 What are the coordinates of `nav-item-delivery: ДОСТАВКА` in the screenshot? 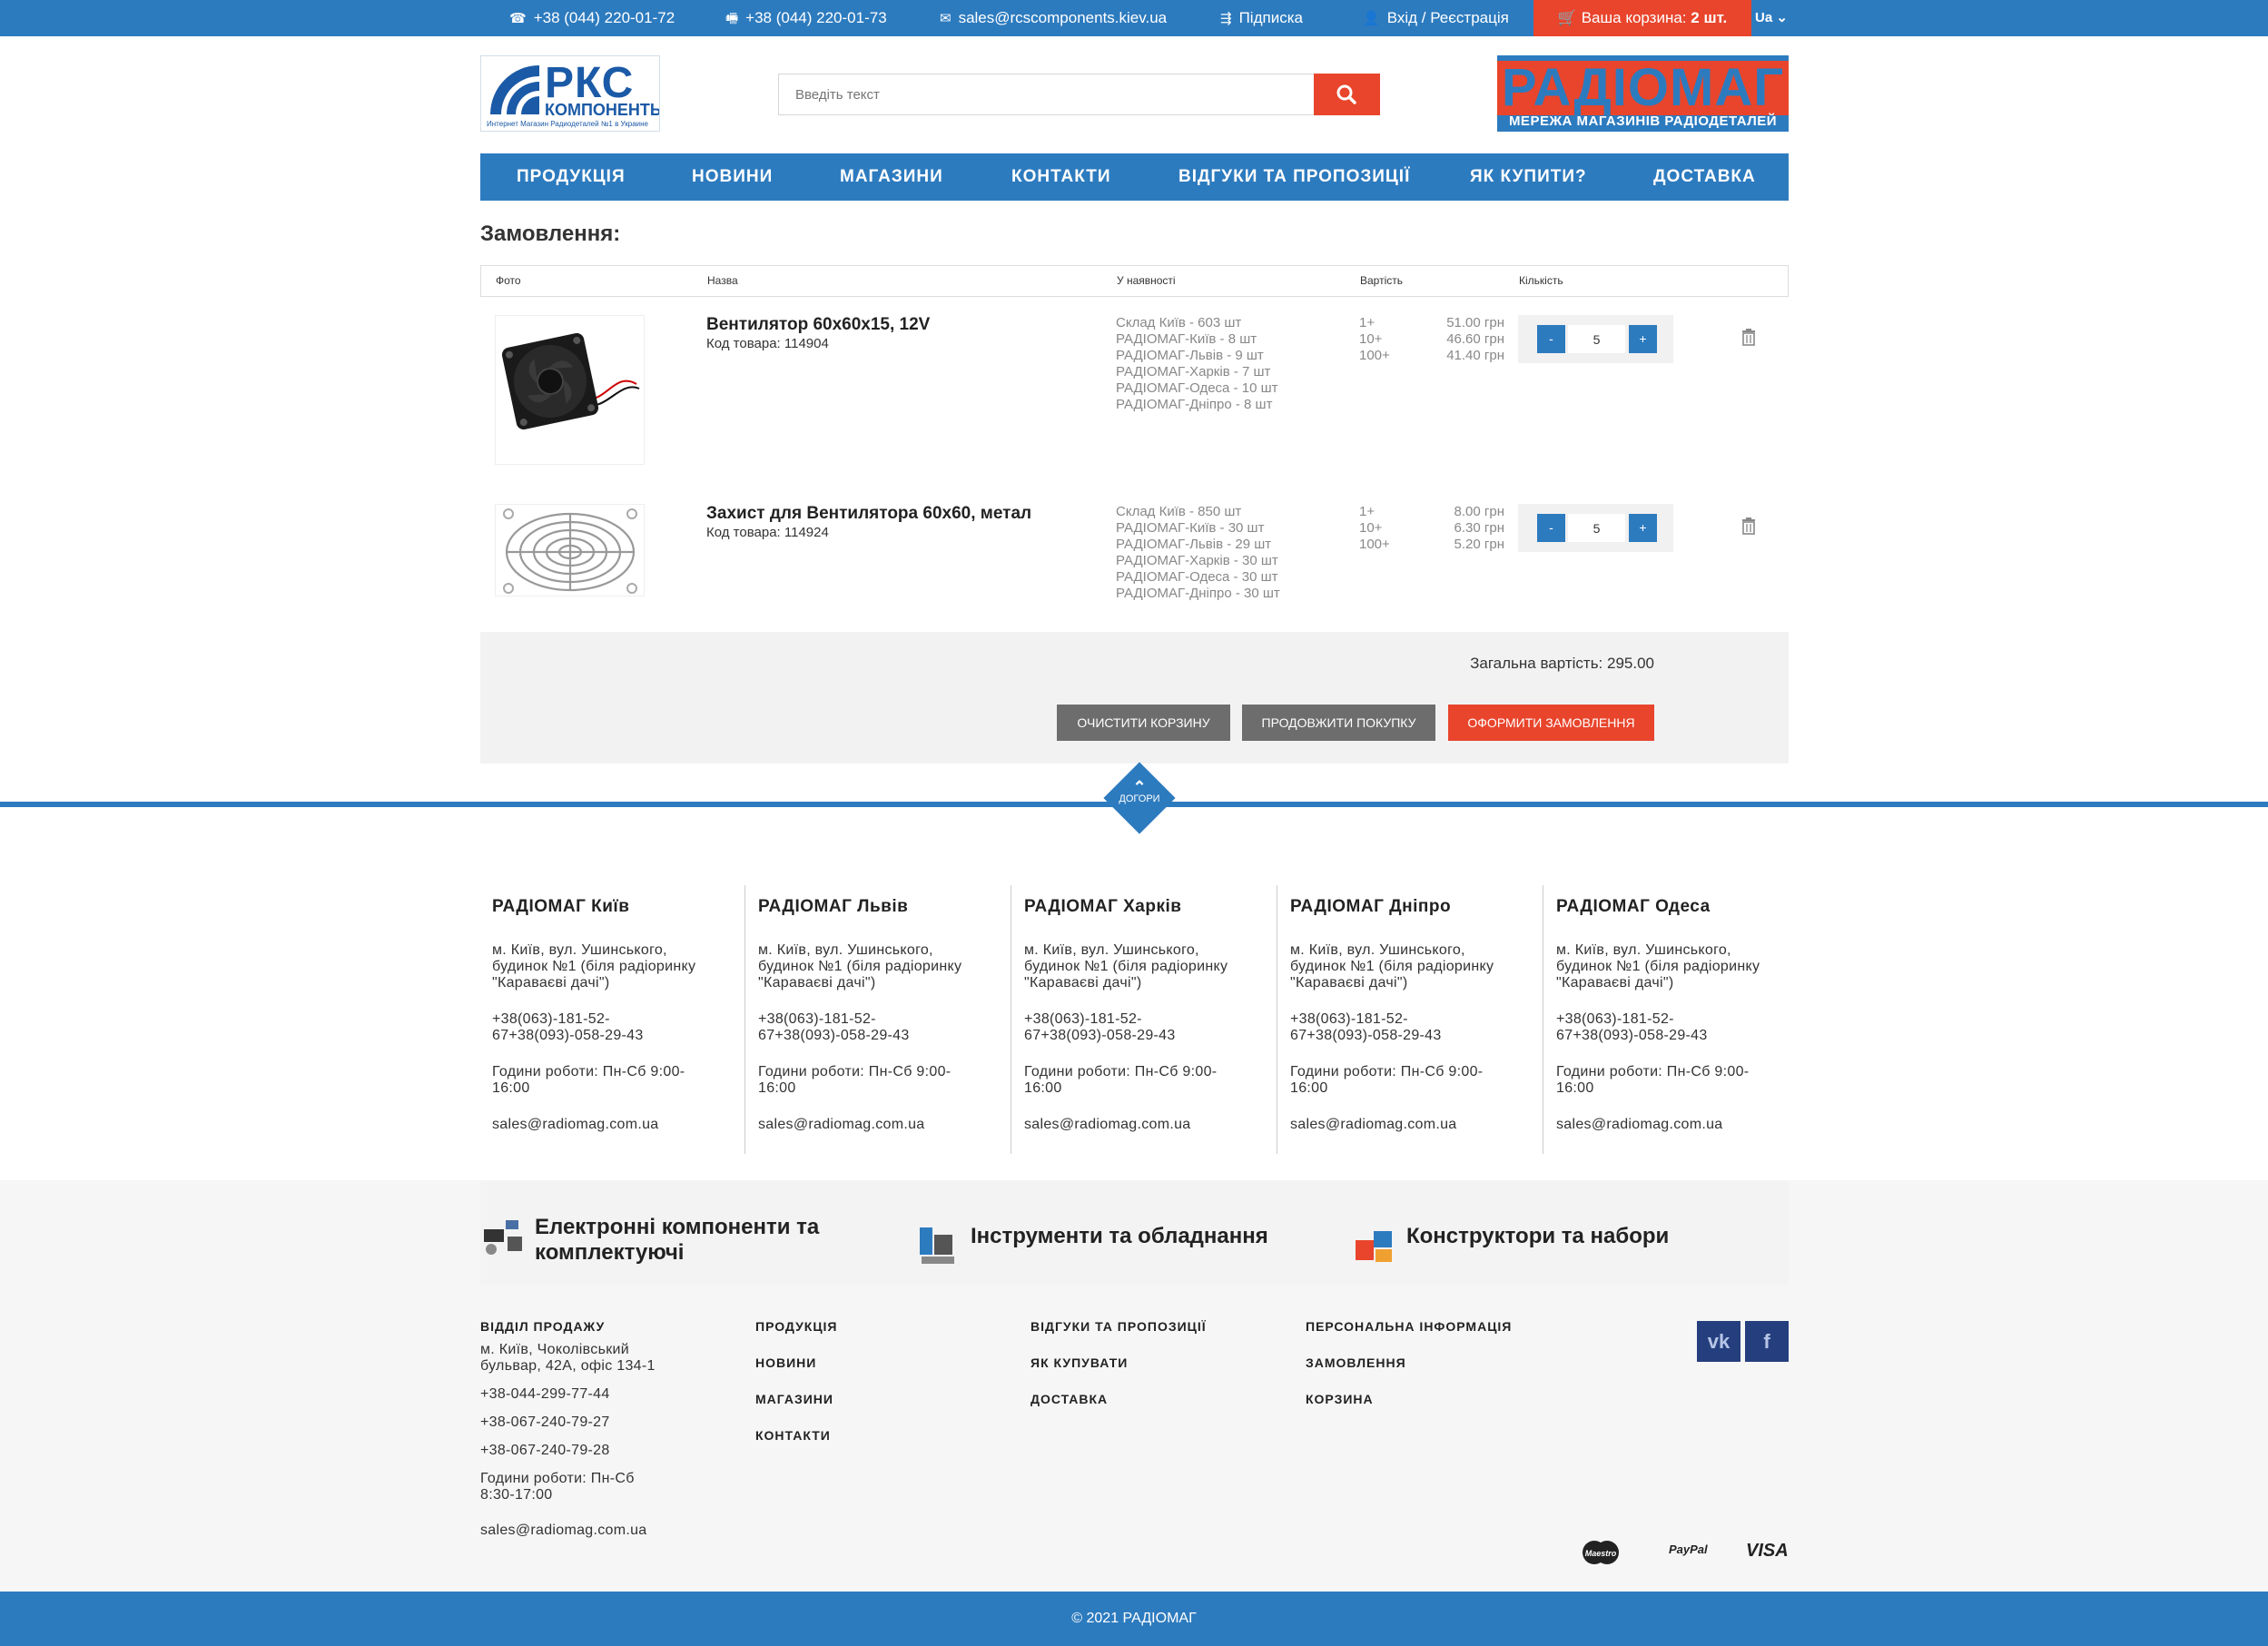 It's located at (1704, 177).